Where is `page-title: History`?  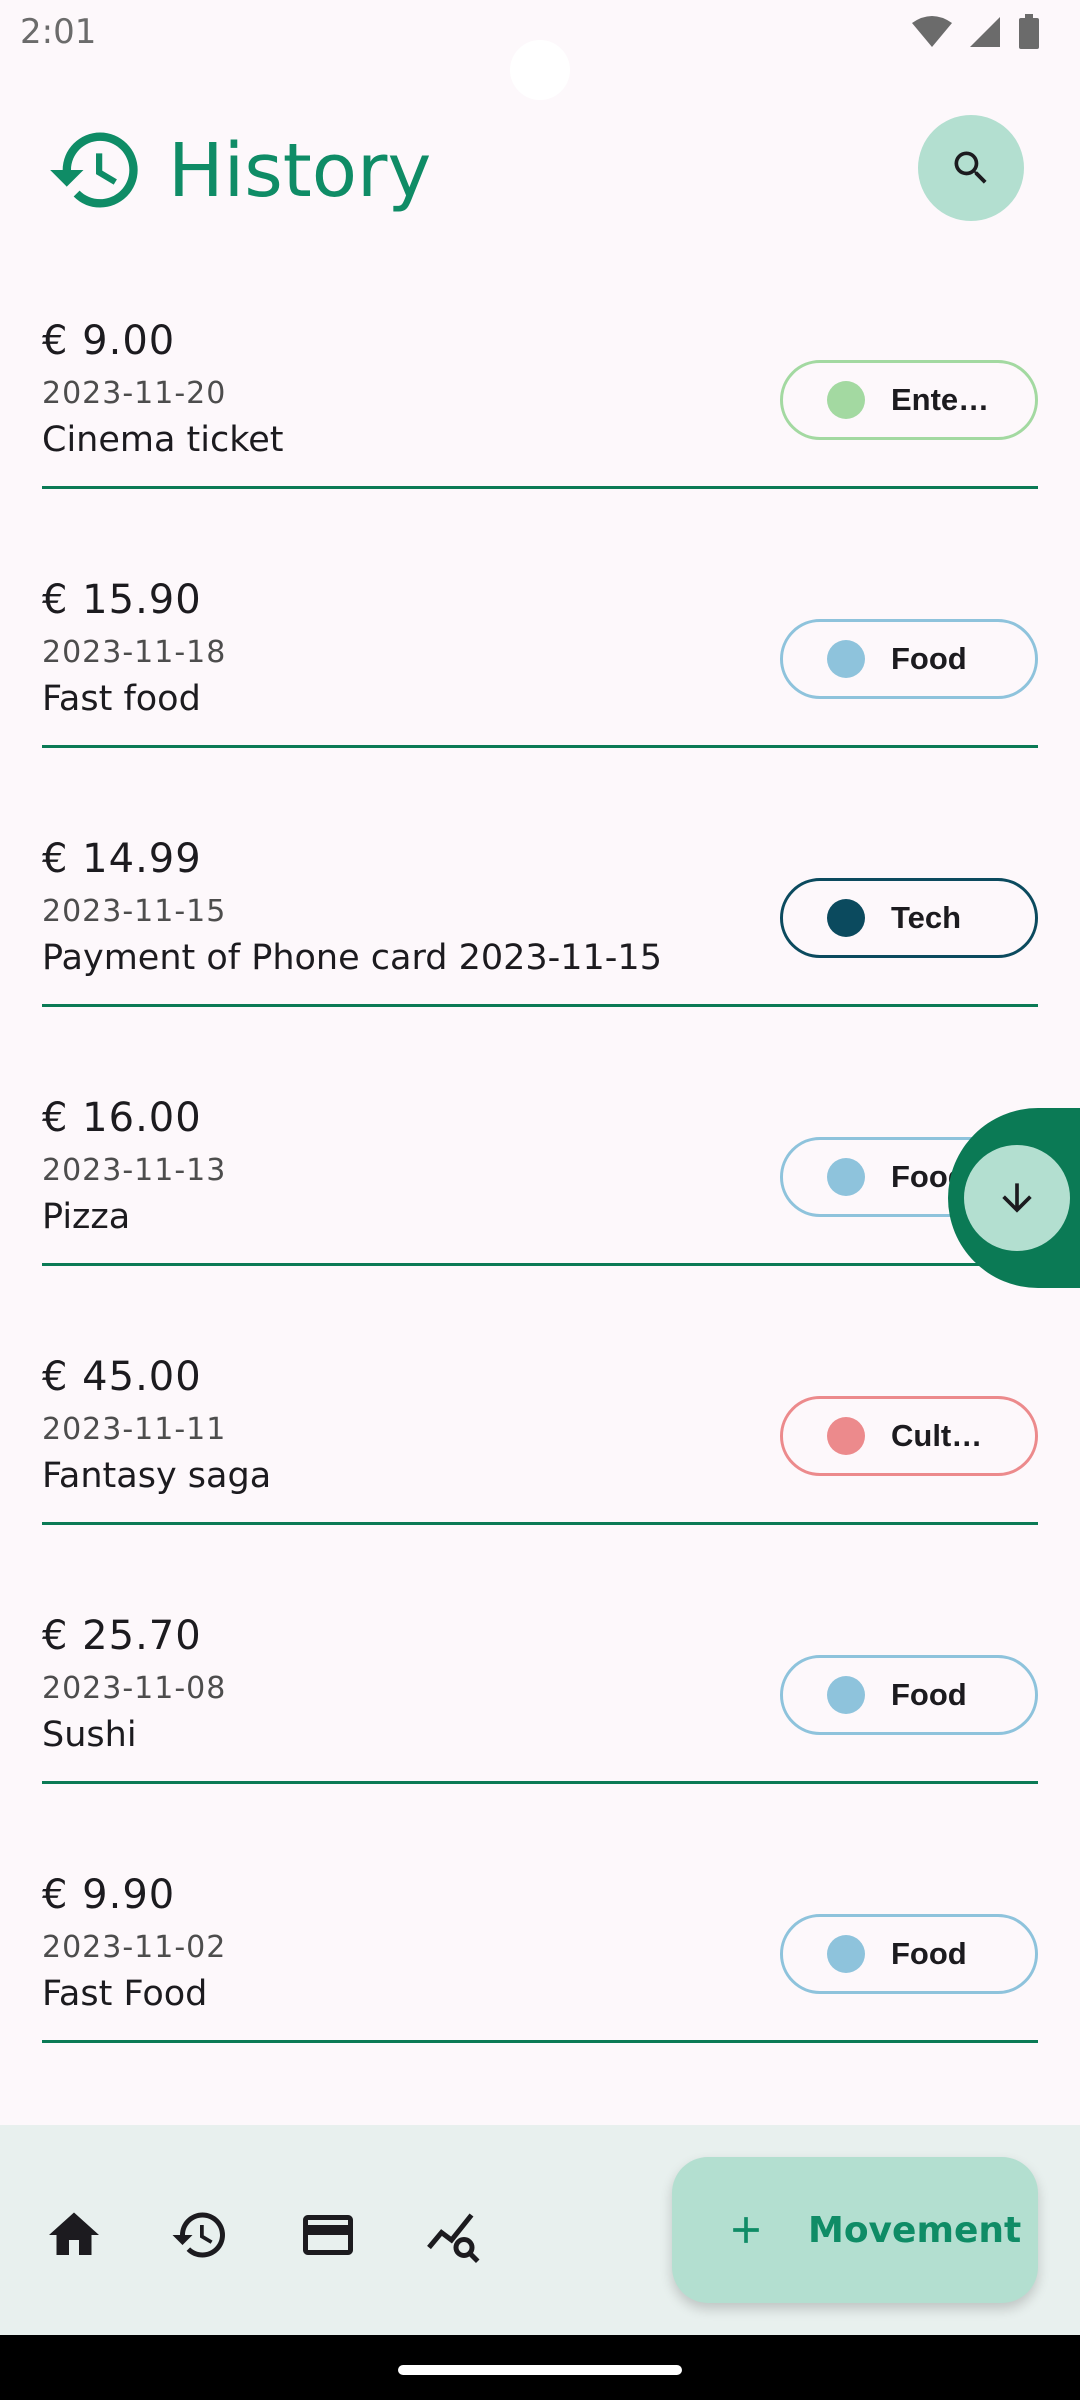 page-title: History is located at coordinates (300, 171).